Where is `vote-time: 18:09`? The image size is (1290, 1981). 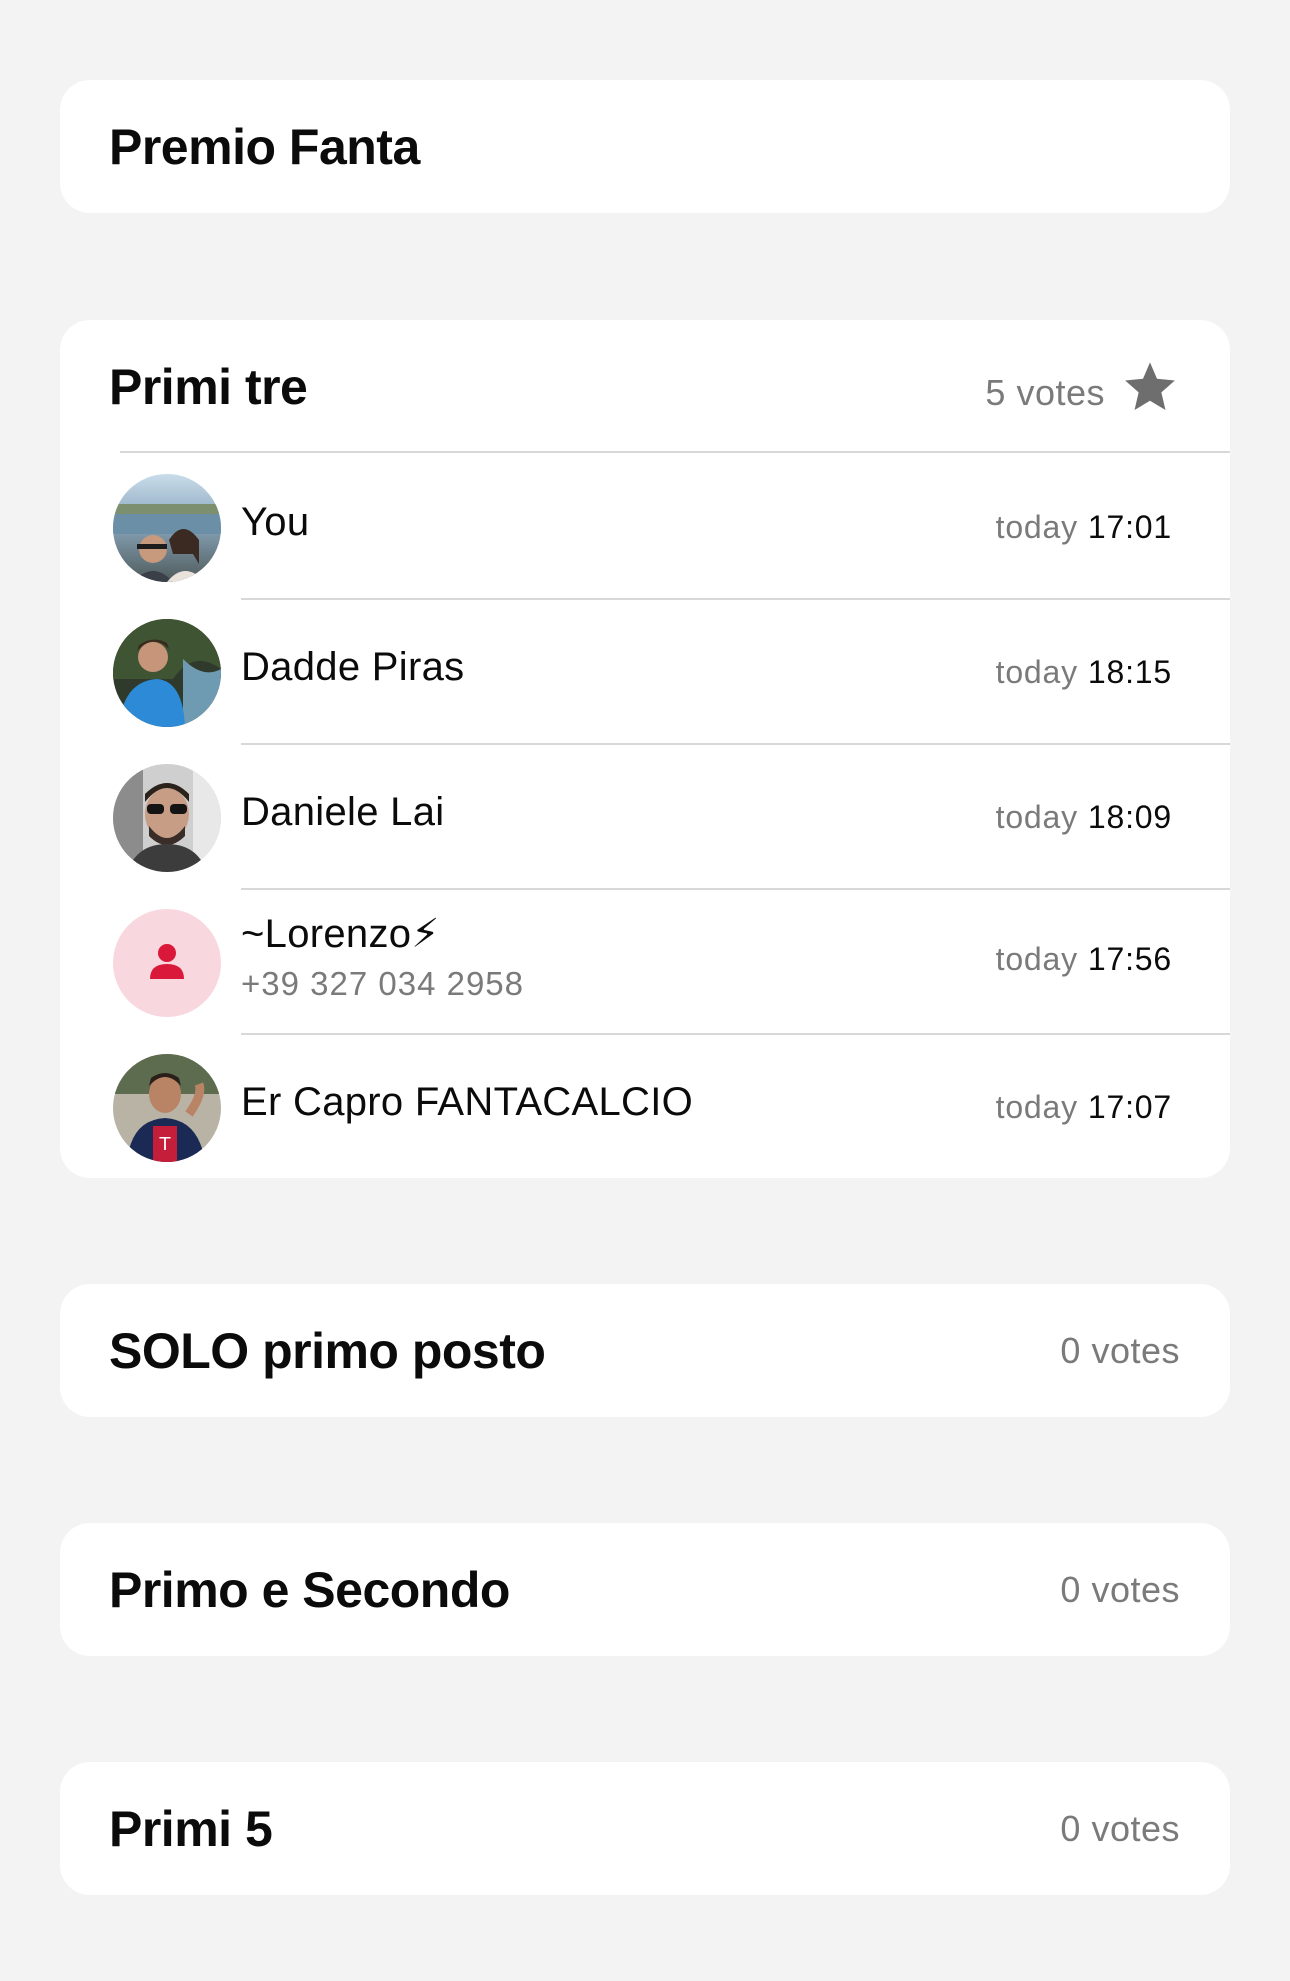 vote-time: 18:09 is located at coordinates (1129, 817).